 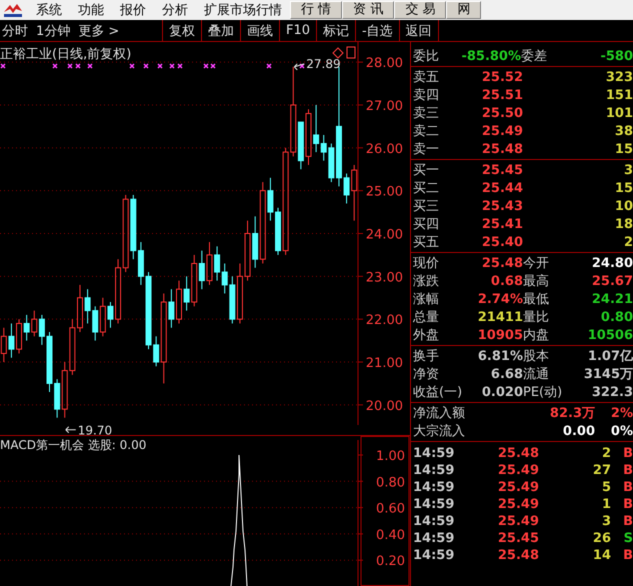 What do you see at coordinates (605, 453) in the screenshot?
I see `trade-volume: 2` at bounding box center [605, 453].